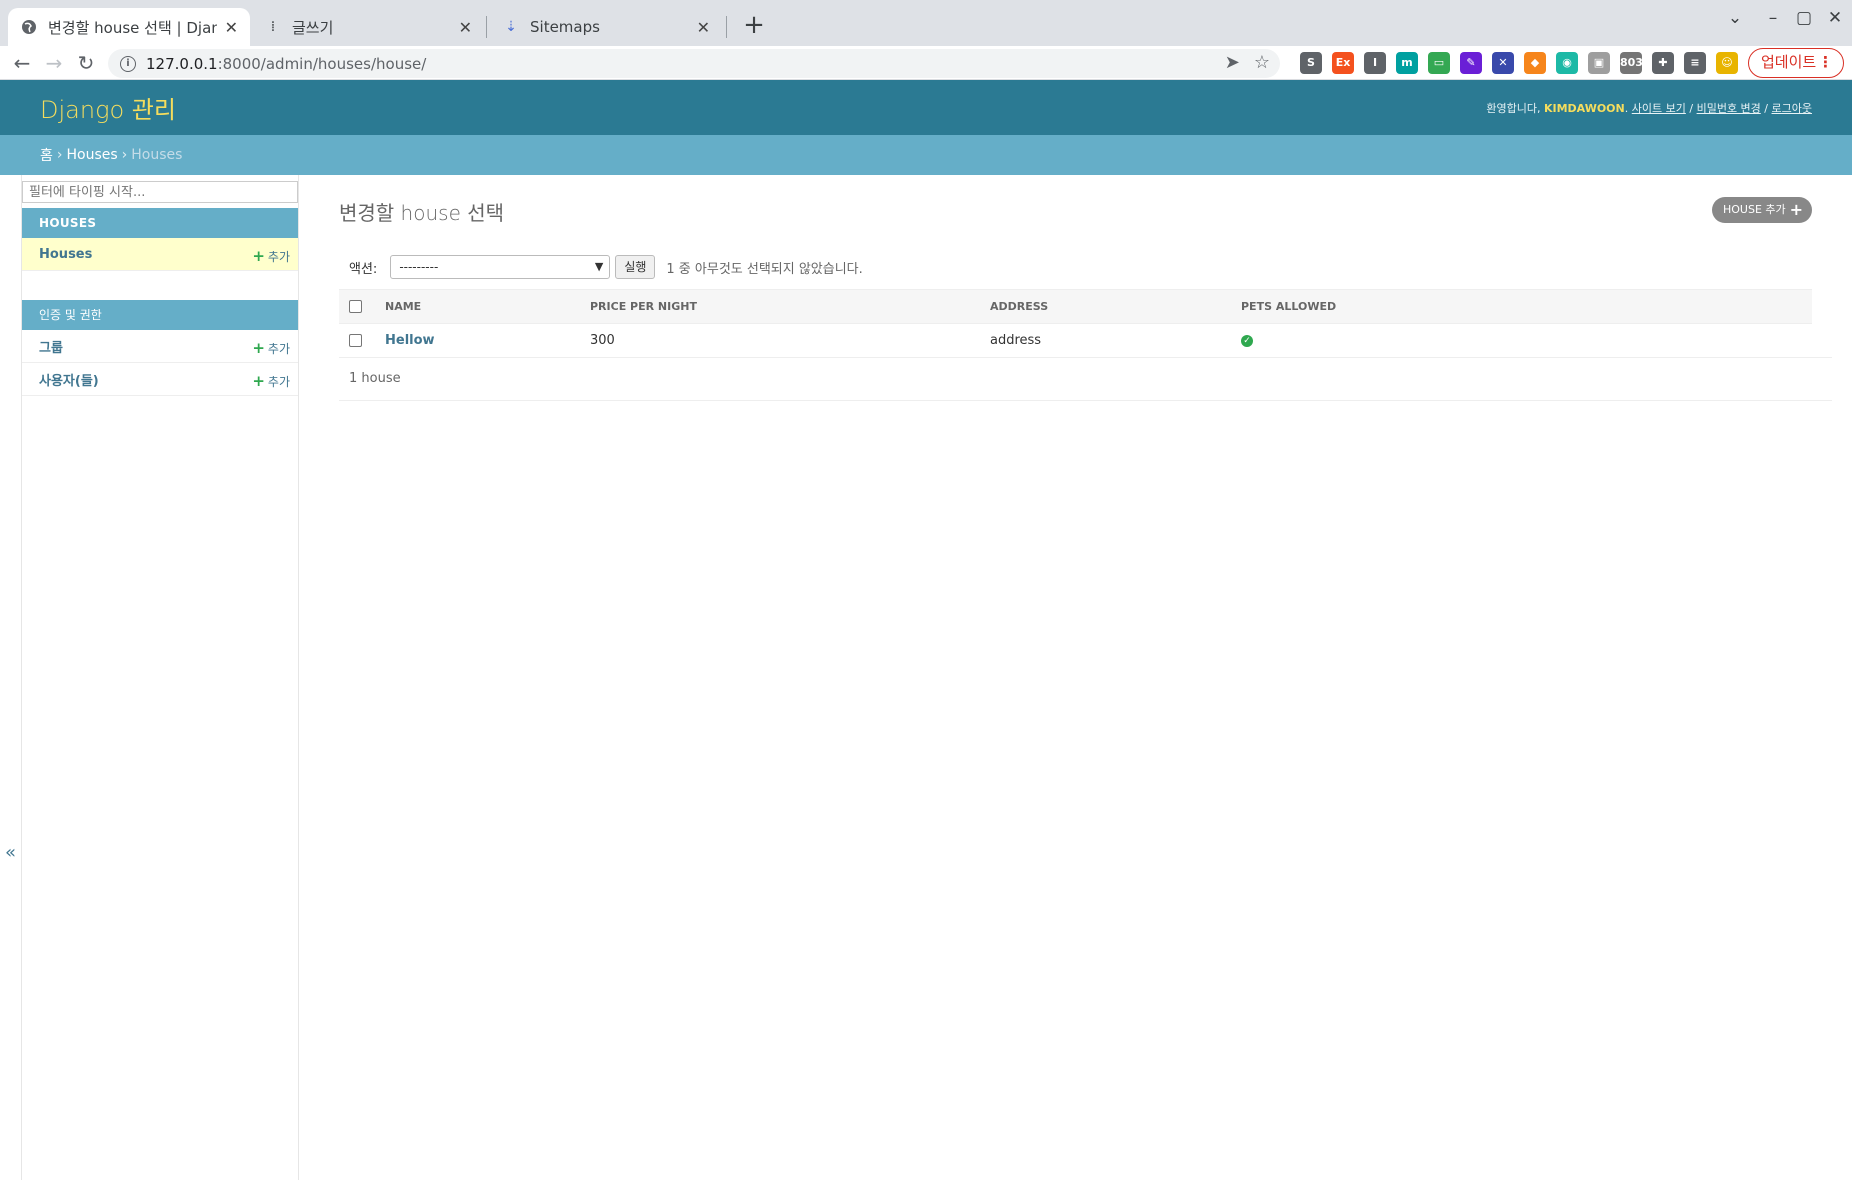 The height and width of the screenshot is (1180, 1852). What do you see at coordinates (565, 27) in the screenshot?
I see `tab-title: Sitemaps` at bounding box center [565, 27].